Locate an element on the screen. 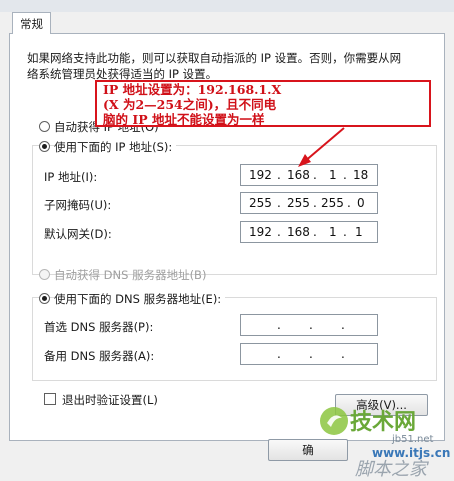 The image size is (454, 481). tab-general-label: 常规 is located at coordinates (31, 23).